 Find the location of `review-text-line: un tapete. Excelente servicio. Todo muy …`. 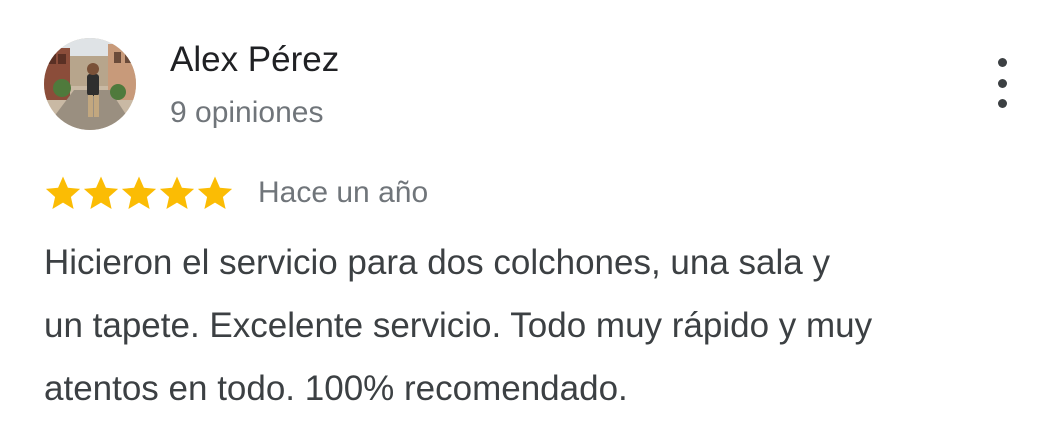

review-text-line: un tapete. Excelente servicio. Todo muy … is located at coordinates (458, 325).